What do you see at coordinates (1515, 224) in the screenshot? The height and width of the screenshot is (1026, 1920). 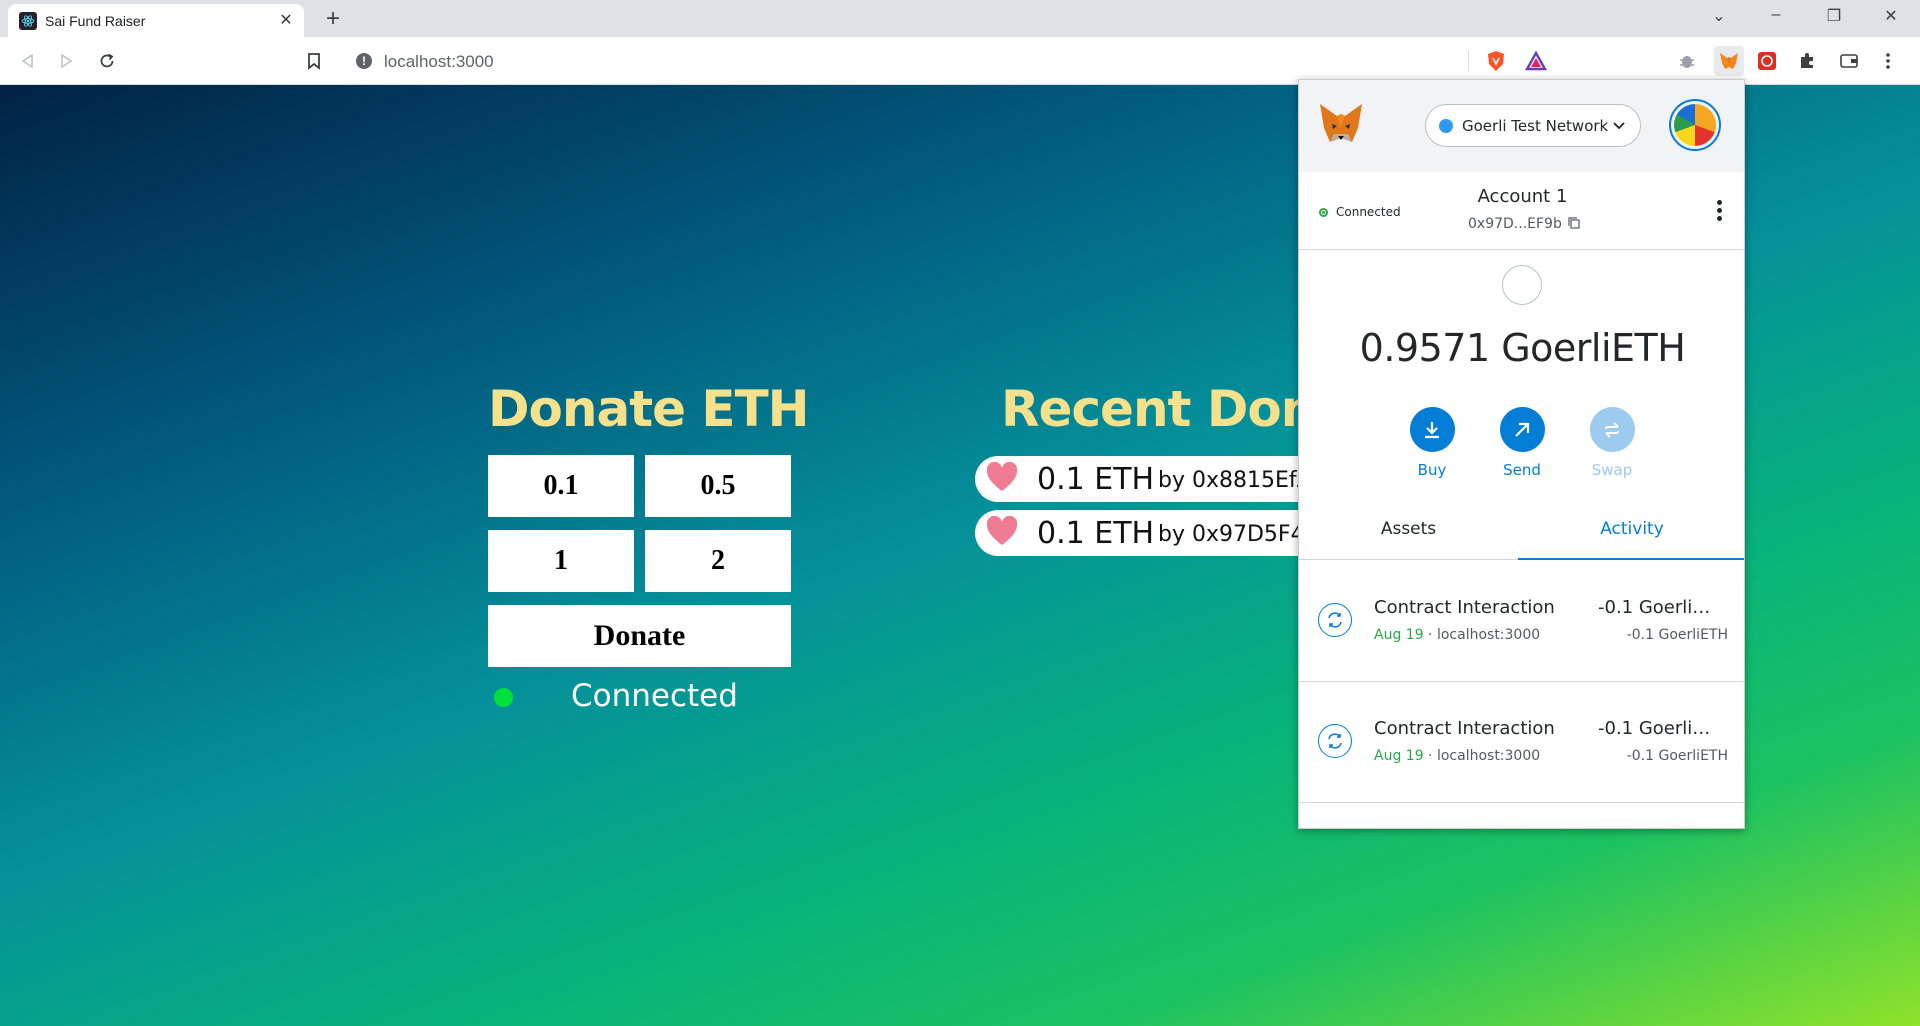 I see `account-address-text: 0x97D...EF9b` at bounding box center [1515, 224].